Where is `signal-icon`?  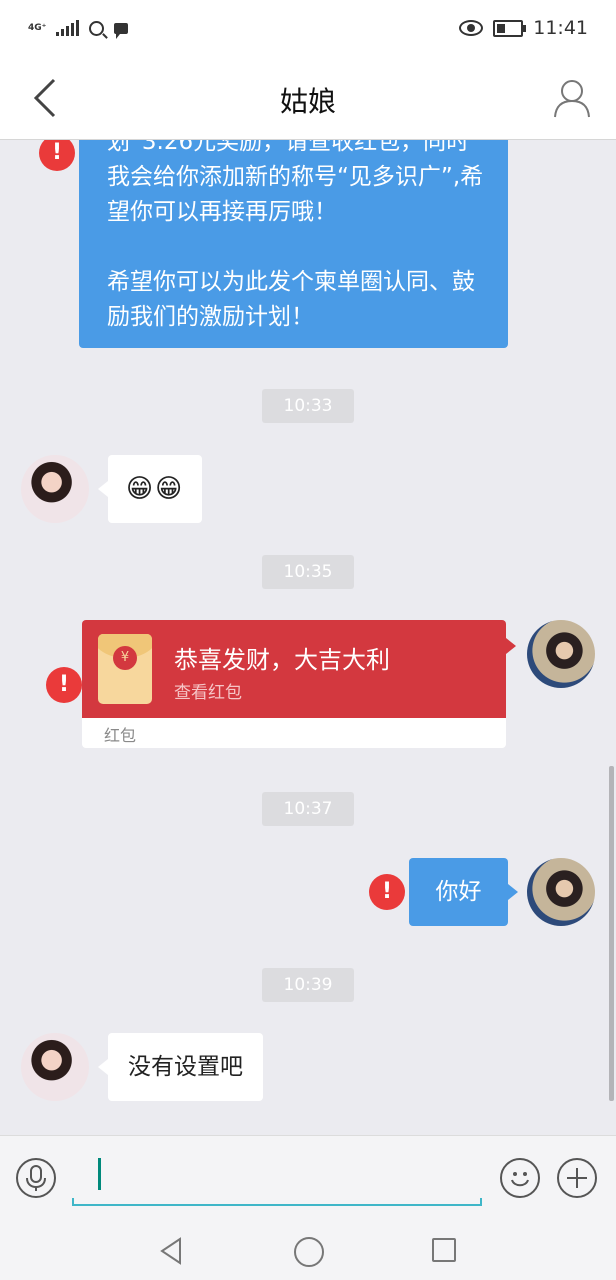 signal-icon is located at coordinates (68, 28).